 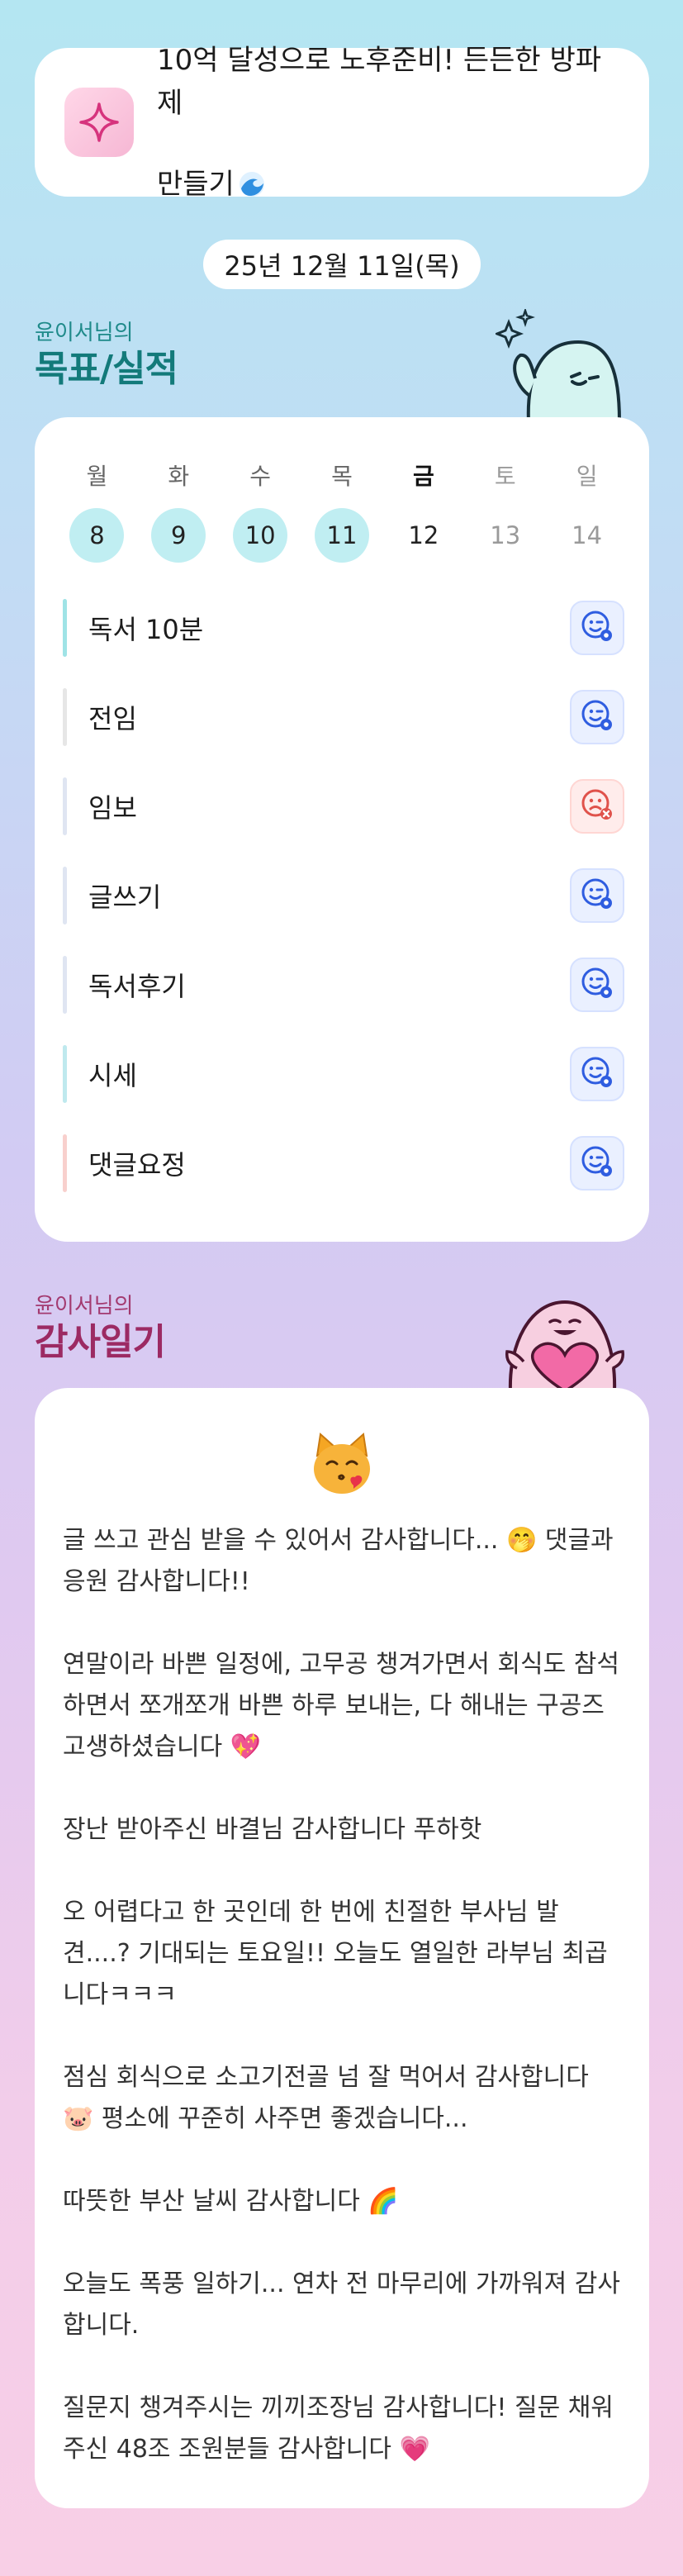 I want to click on goal-label: 임보, so click(x=112, y=808).